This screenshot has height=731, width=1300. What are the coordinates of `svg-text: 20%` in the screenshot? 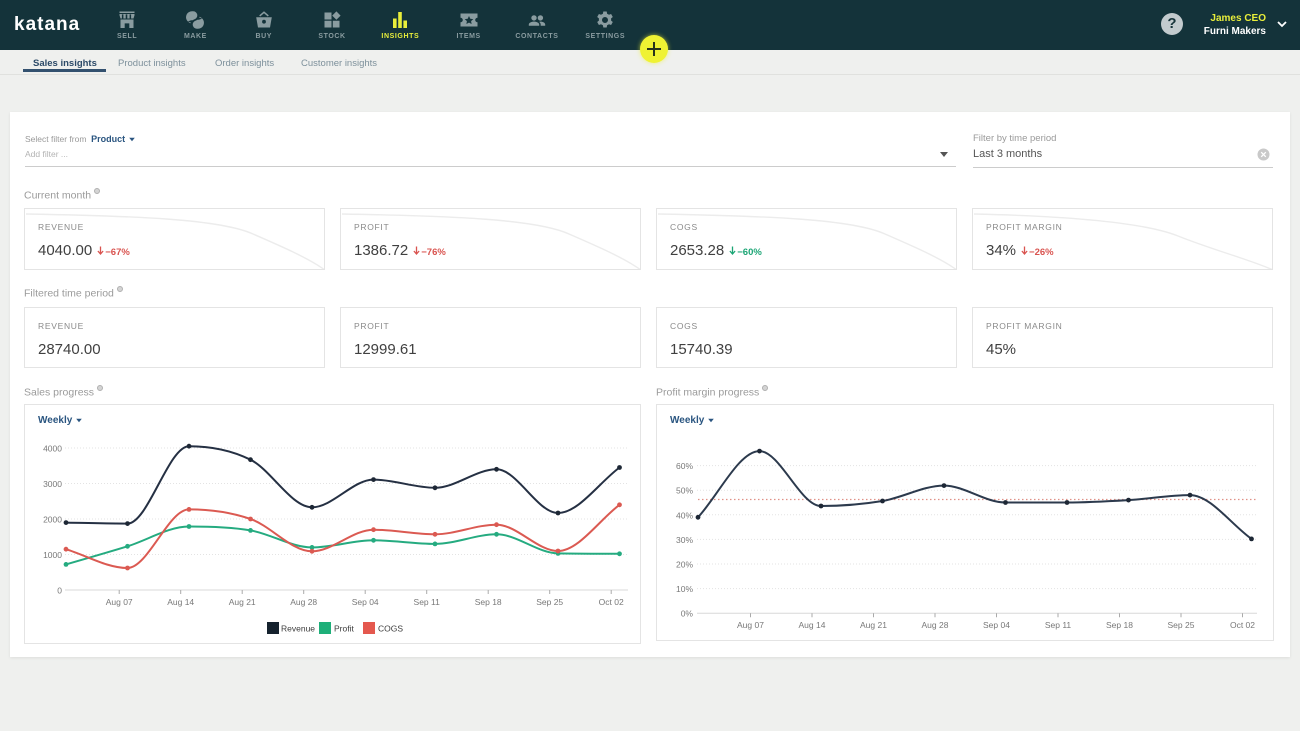 It's located at (684, 565).